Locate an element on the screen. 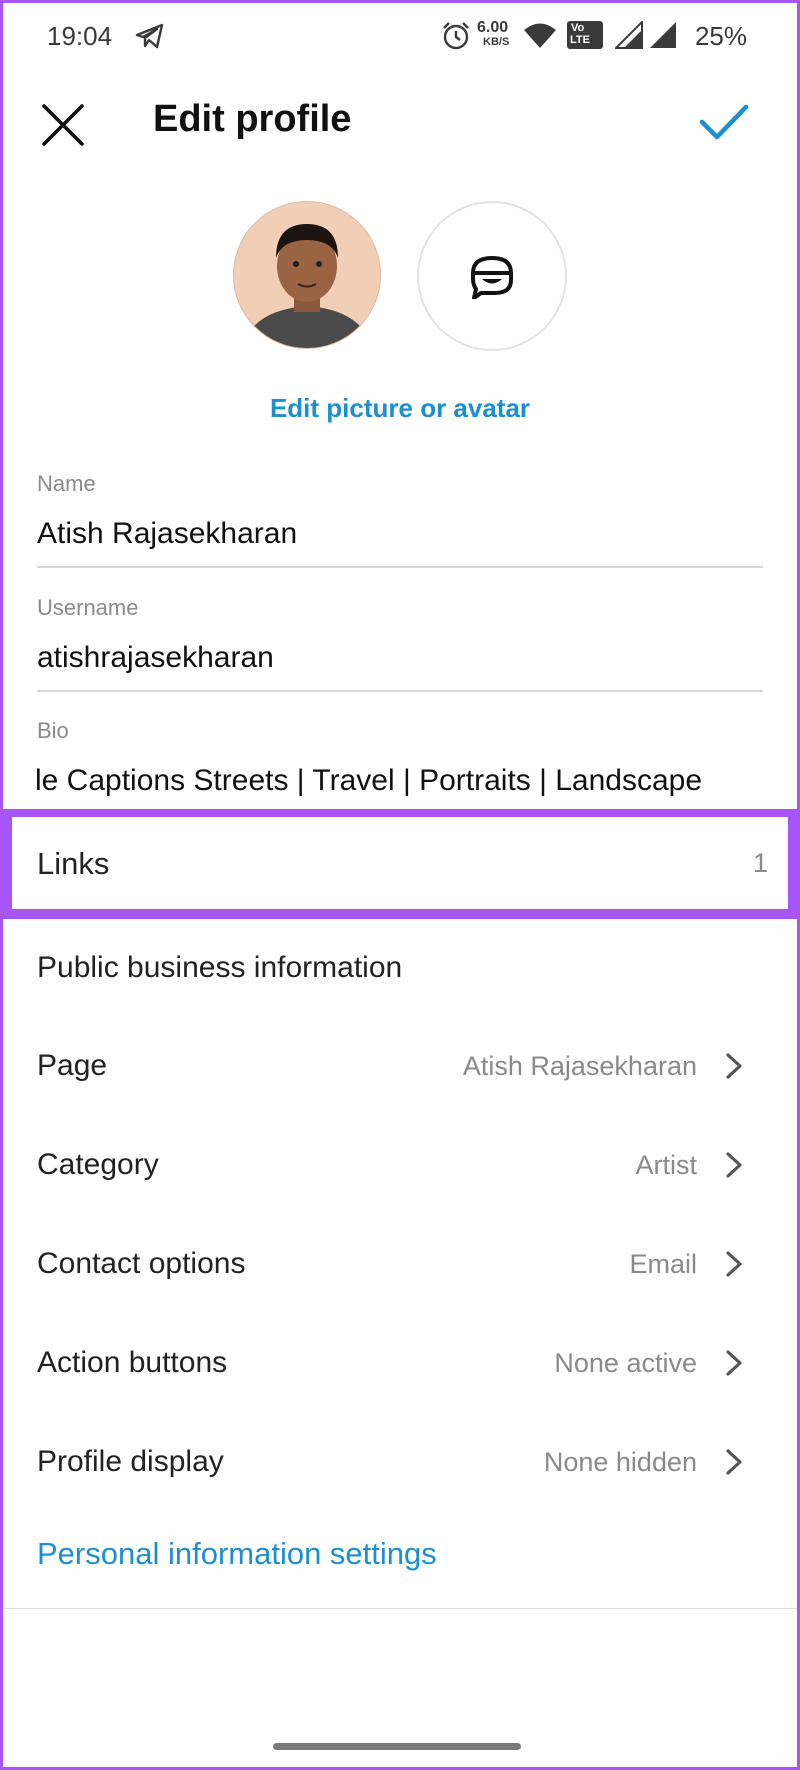  avatar-face-icon is located at coordinates (492, 277).